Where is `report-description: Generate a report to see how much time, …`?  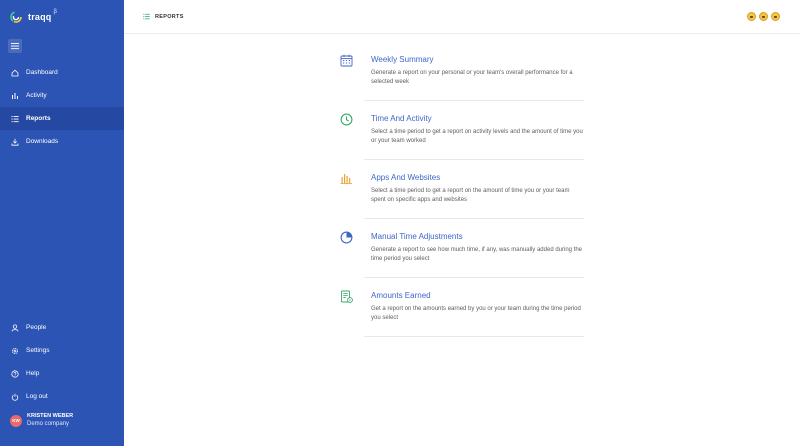 report-description: Generate a report to see how much time, … is located at coordinates (477, 255).